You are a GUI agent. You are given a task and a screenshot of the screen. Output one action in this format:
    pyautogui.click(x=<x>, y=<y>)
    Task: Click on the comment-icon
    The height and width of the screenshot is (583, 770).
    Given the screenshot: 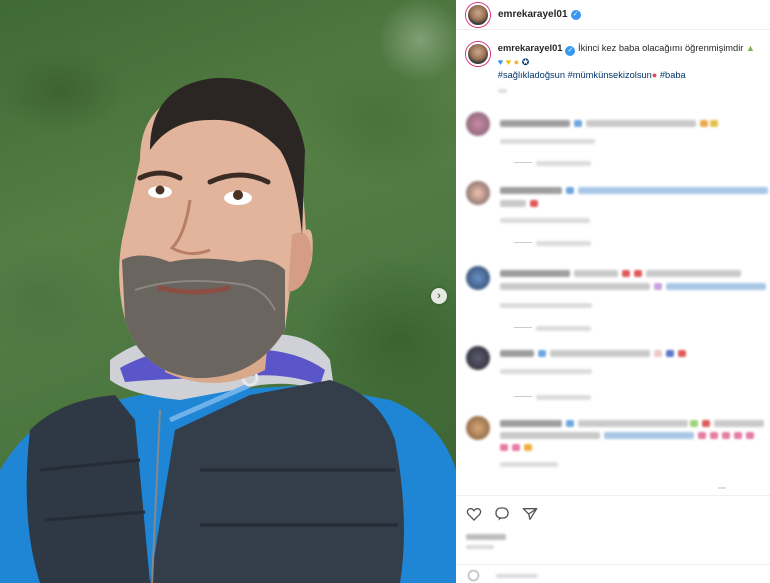 What is the action you would take?
    pyautogui.click(x=502, y=514)
    